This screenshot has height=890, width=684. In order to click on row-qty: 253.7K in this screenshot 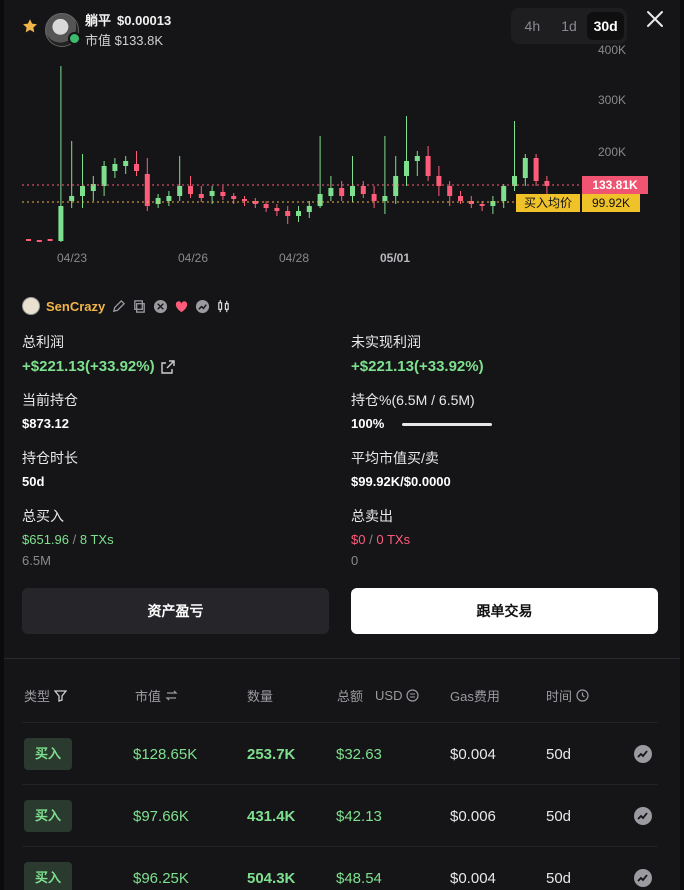, I will do `click(271, 754)`.